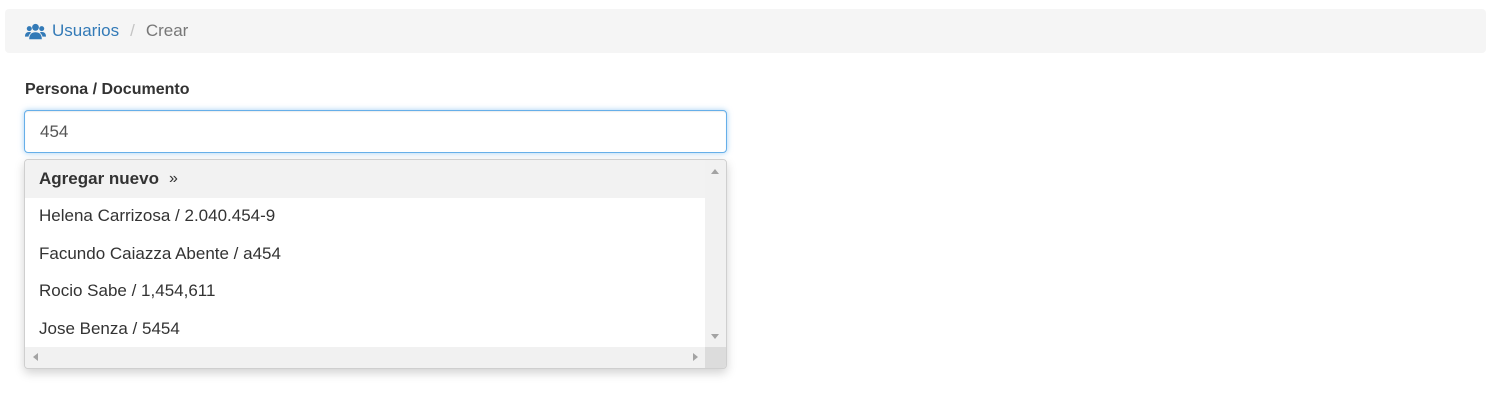 The height and width of the screenshot is (407, 1506). What do you see at coordinates (365, 292) in the screenshot?
I see `autocomplete-option: Rocio Sabe / 1,454,611` at bounding box center [365, 292].